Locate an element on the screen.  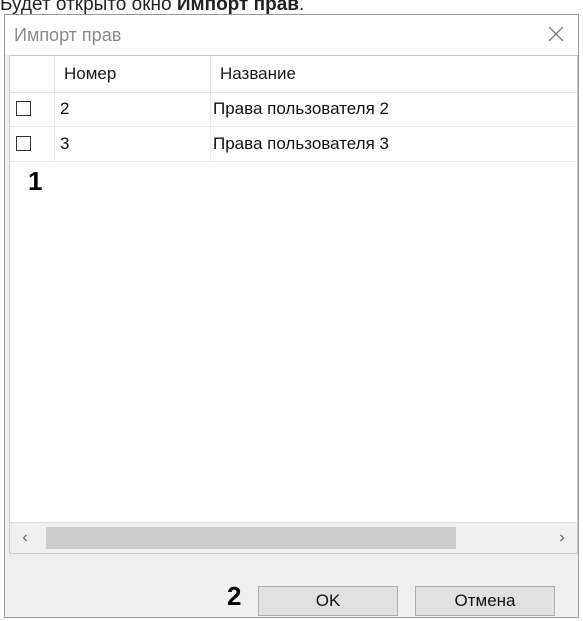
cancel-button: Отмена is located at coordinates (485, 601).